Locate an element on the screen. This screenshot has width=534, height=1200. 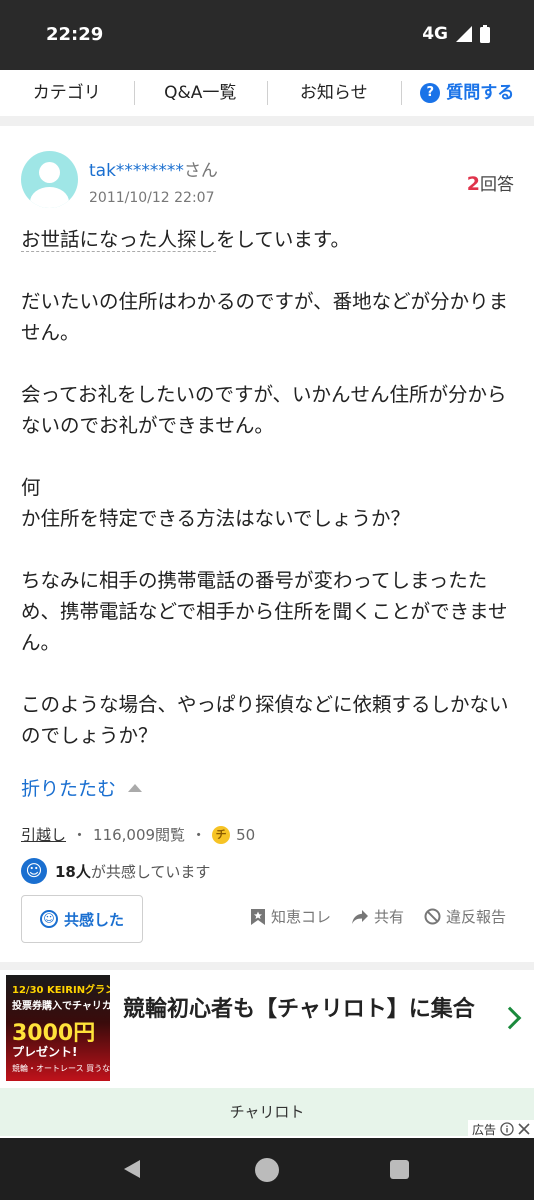
top-nav: カテゴリ Q&A一覧 お知らせ ? 質問する is located at coordinates (267, 93).